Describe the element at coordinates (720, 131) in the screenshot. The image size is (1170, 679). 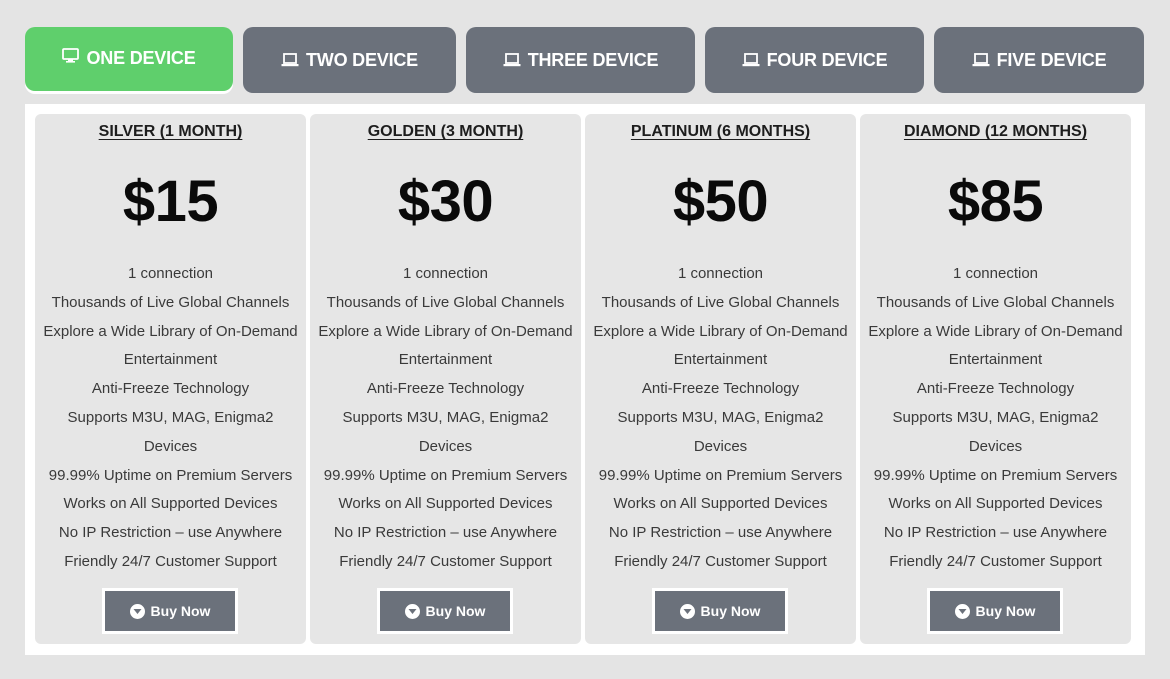
I see `plan-title: PLATINUM (6 MONTHS)` at that location.